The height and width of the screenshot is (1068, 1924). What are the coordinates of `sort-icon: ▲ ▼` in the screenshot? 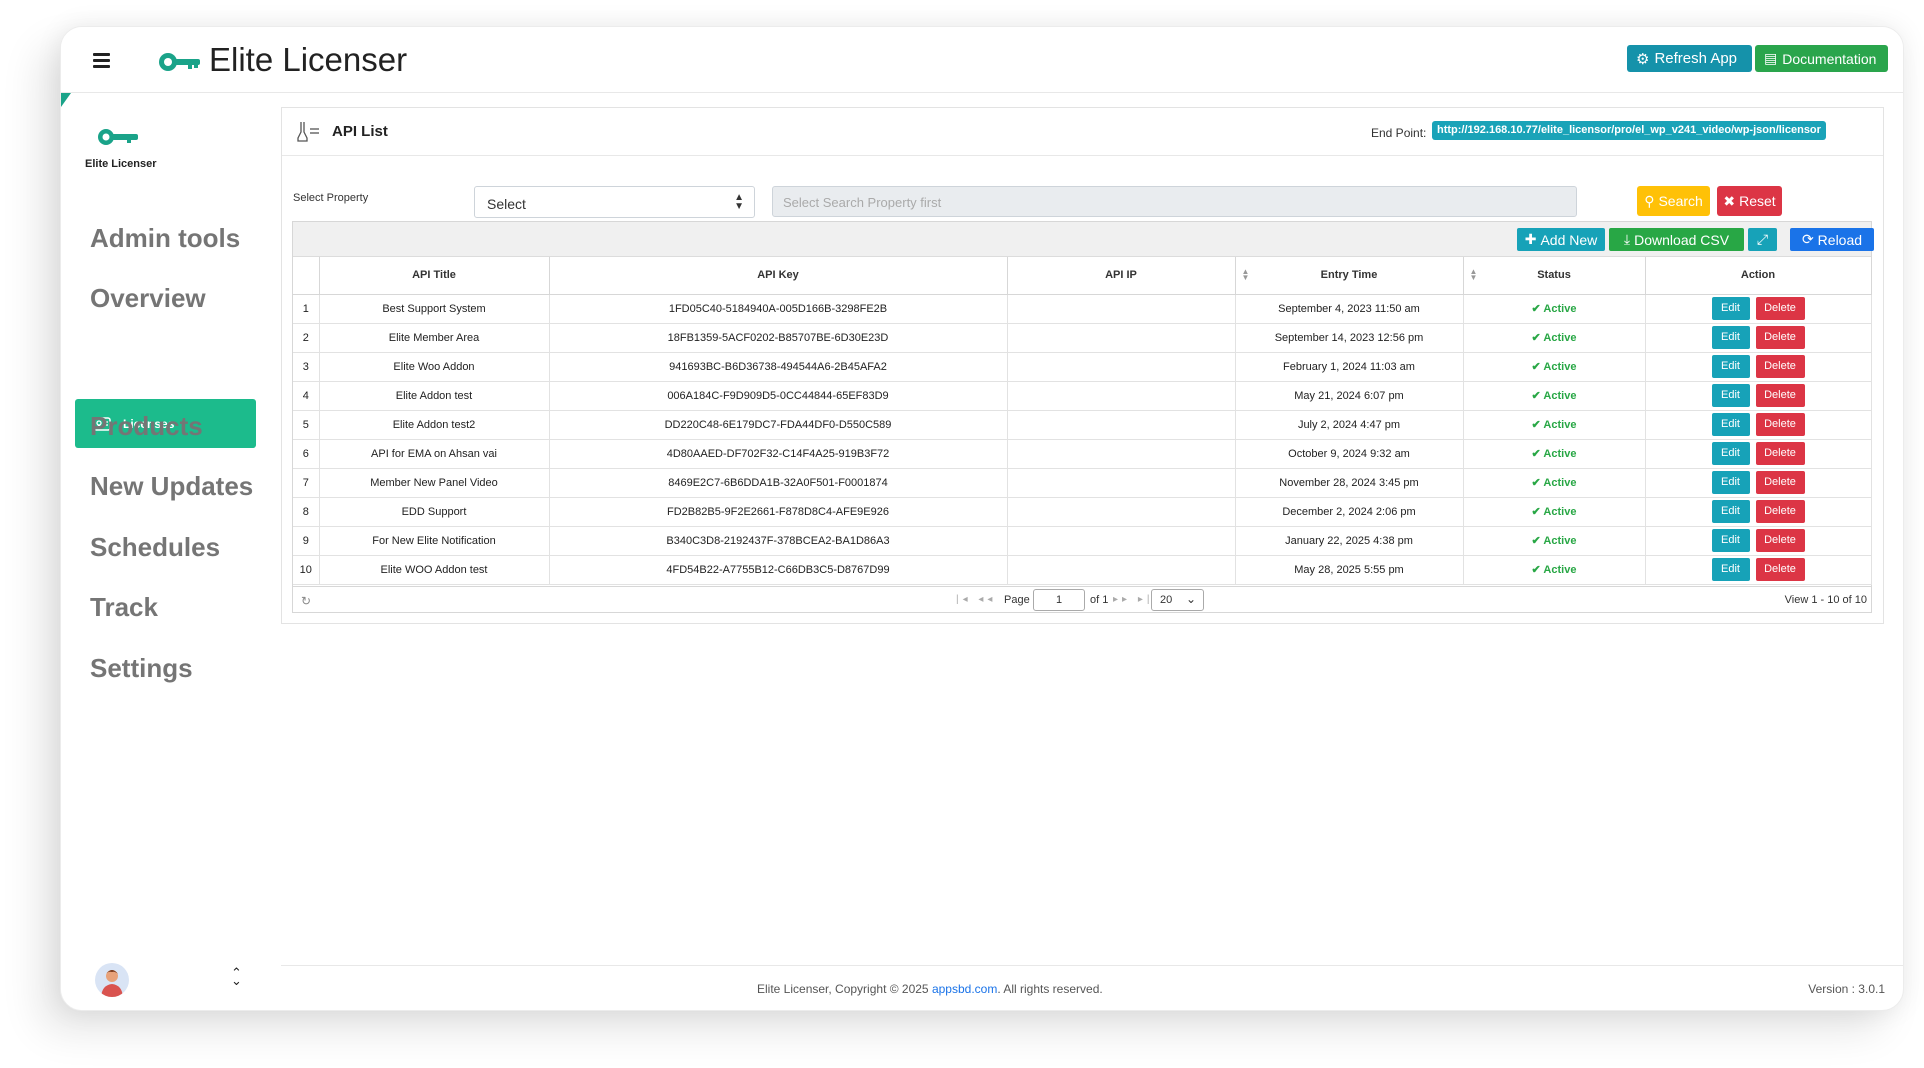 It's located at (1245, 274).